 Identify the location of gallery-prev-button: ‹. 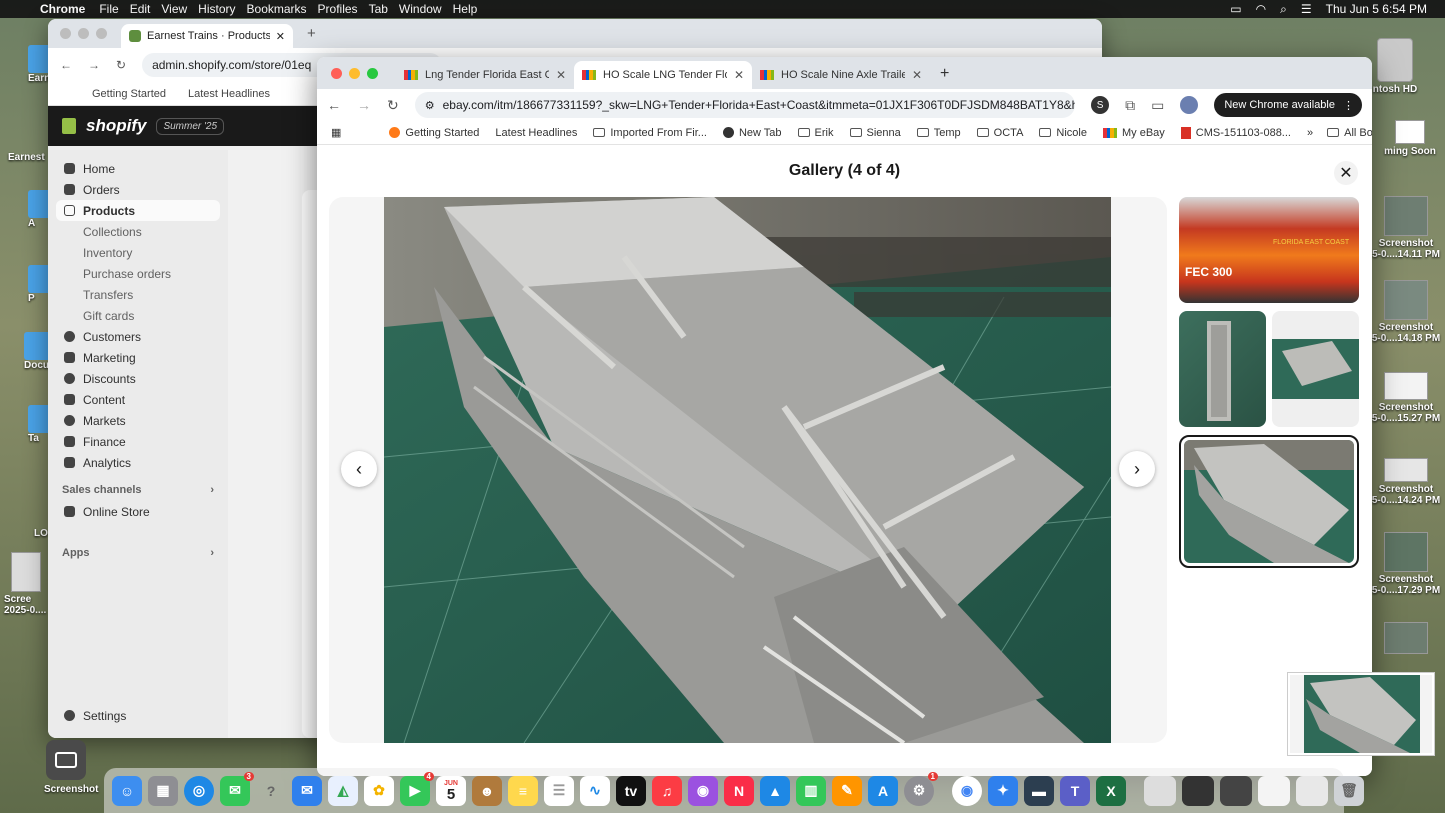
(359, 469).